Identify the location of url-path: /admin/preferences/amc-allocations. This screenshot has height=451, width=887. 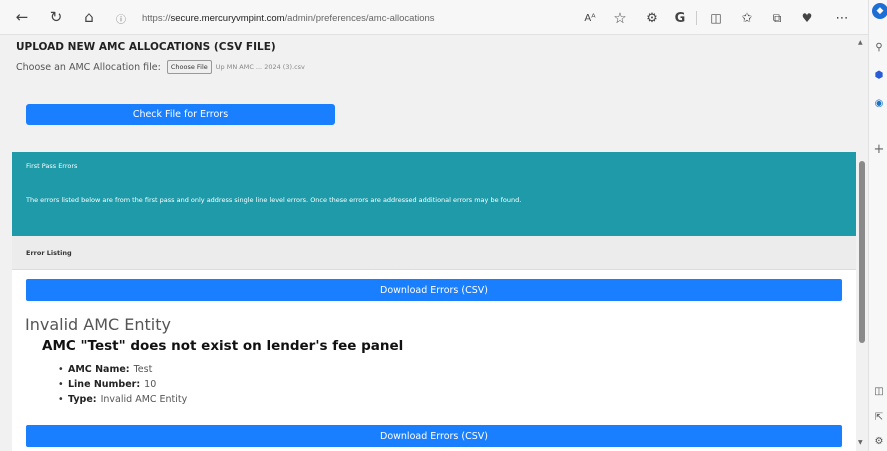
(359, 18).